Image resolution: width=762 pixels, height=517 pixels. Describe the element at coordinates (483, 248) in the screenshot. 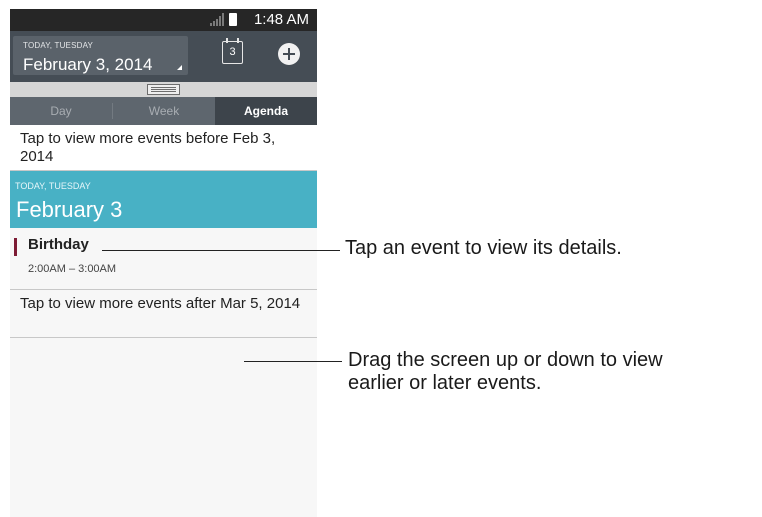

I see `event-callout-text: Tap an event to view its details.` at that location.